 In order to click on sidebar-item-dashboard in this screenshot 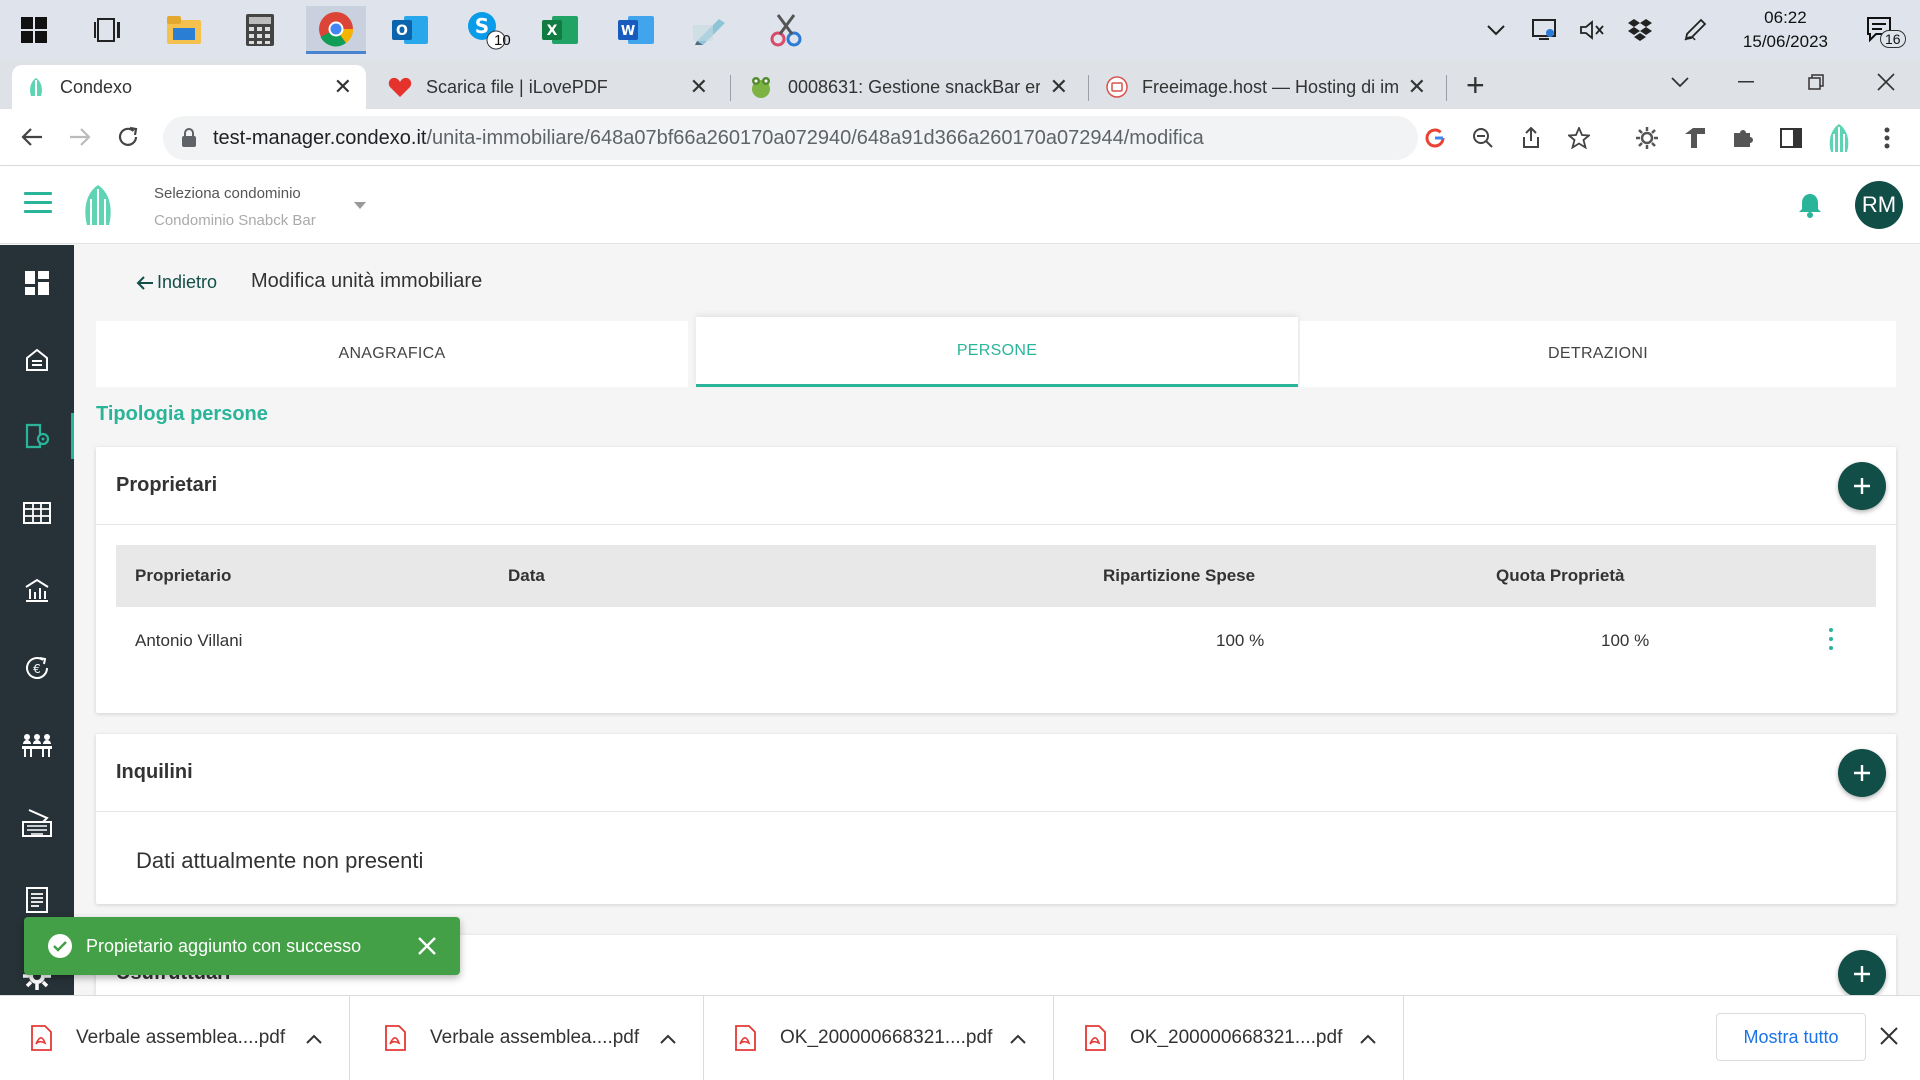, I will do `click(37, 283)`.